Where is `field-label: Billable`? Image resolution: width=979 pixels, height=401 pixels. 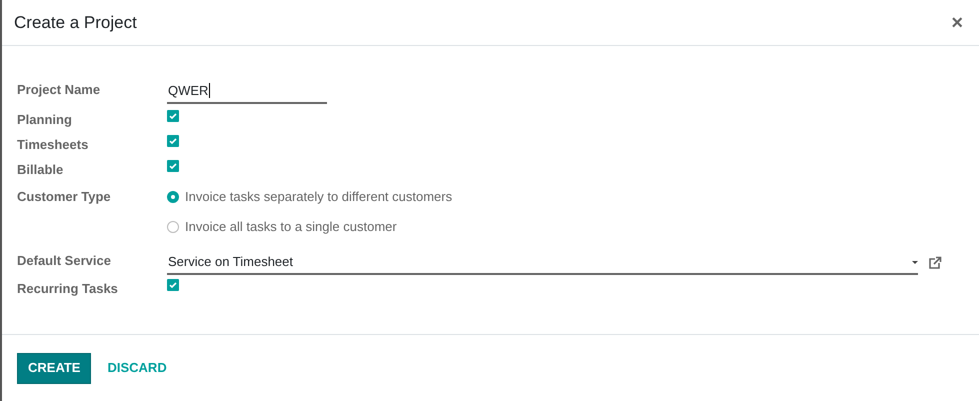
field-label: Billable is located at coordinates (40, 170).